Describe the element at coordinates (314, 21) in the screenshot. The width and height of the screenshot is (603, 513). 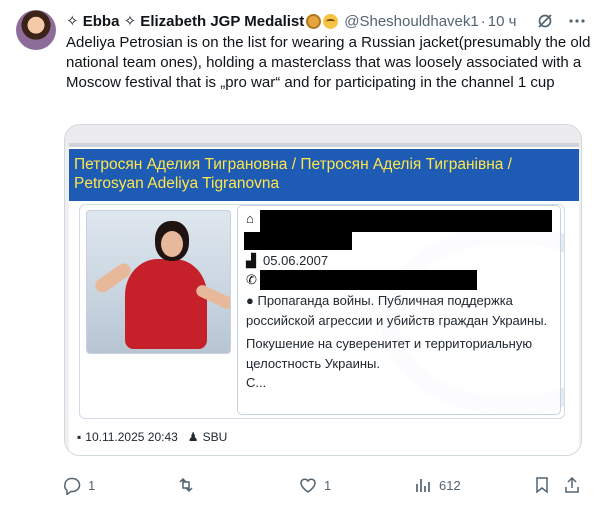
I see `medal-icon` at that location.